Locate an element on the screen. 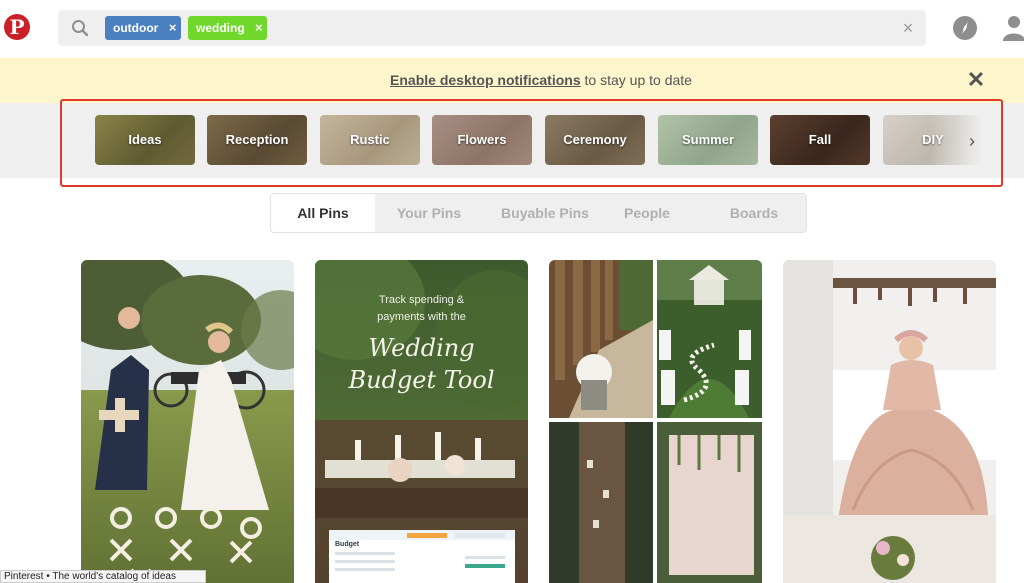 The image size is (1024, 583). enable-notifications-link: Enable desktop notifications is located at coordinates (485, 80).